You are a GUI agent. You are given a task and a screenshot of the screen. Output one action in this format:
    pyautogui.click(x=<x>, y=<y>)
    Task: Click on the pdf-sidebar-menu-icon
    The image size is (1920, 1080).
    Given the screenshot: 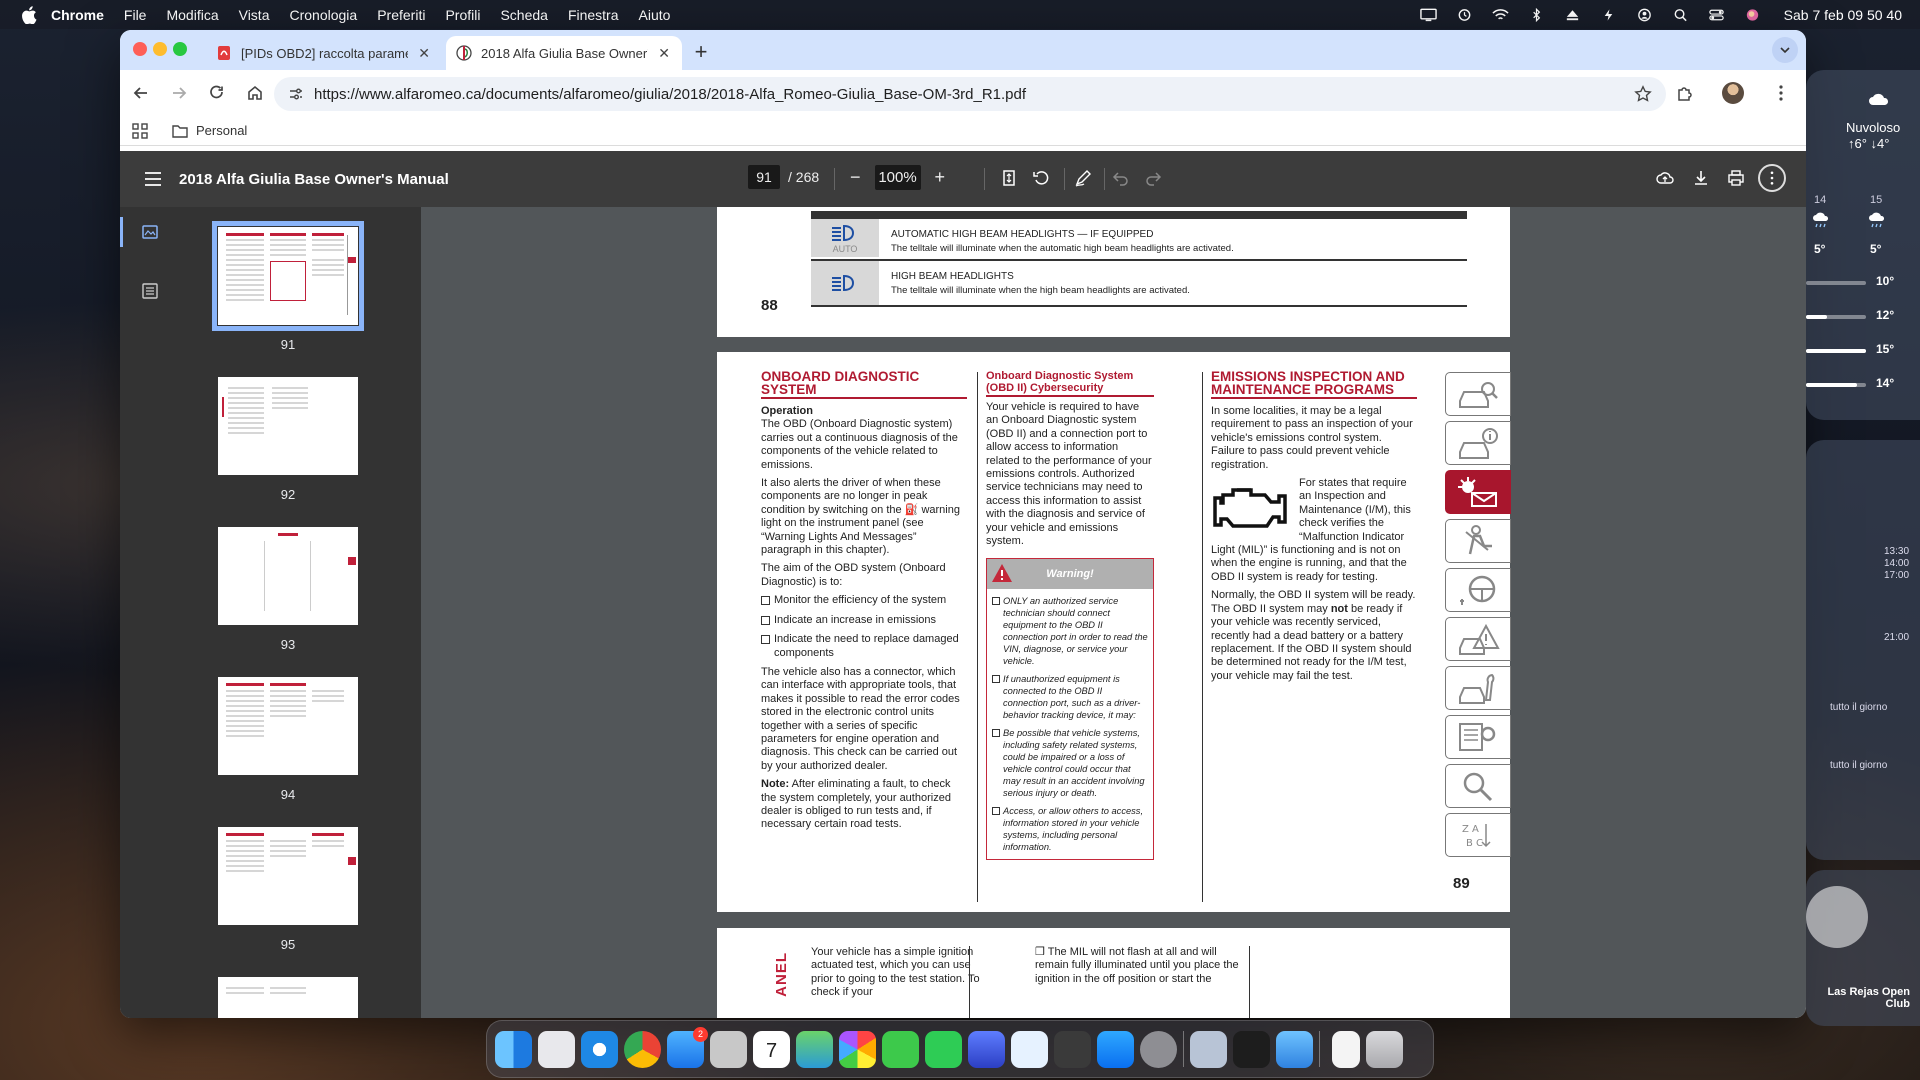 What is the action you would take?
    pyautogui.click(x=153, y=179)
    